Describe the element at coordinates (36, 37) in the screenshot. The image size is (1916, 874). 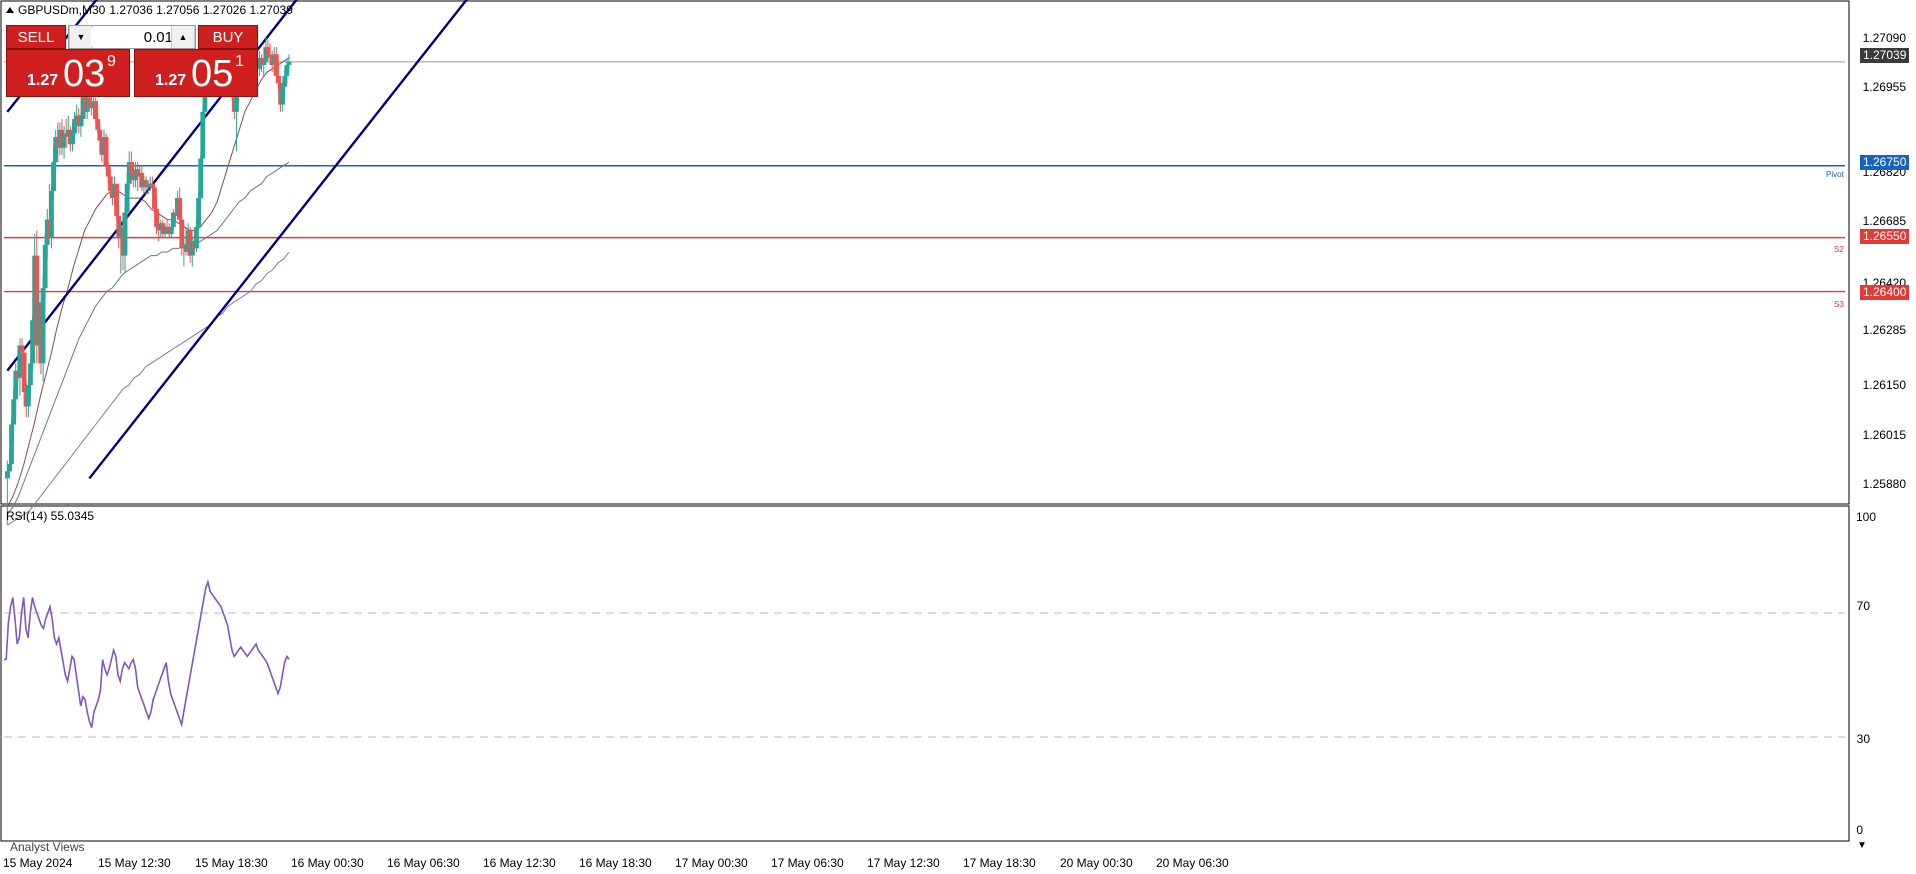
I see `sell-button: SELL` at that location.